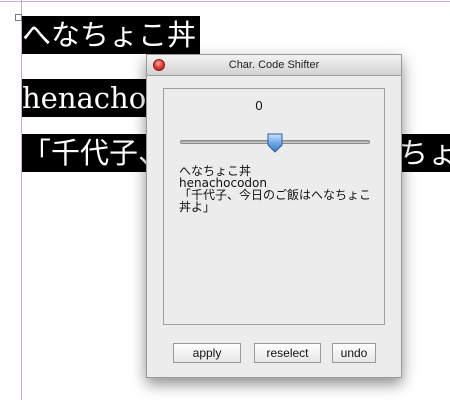  I want to click on panel-title: Char. Code Shifter, so click(274, 65).